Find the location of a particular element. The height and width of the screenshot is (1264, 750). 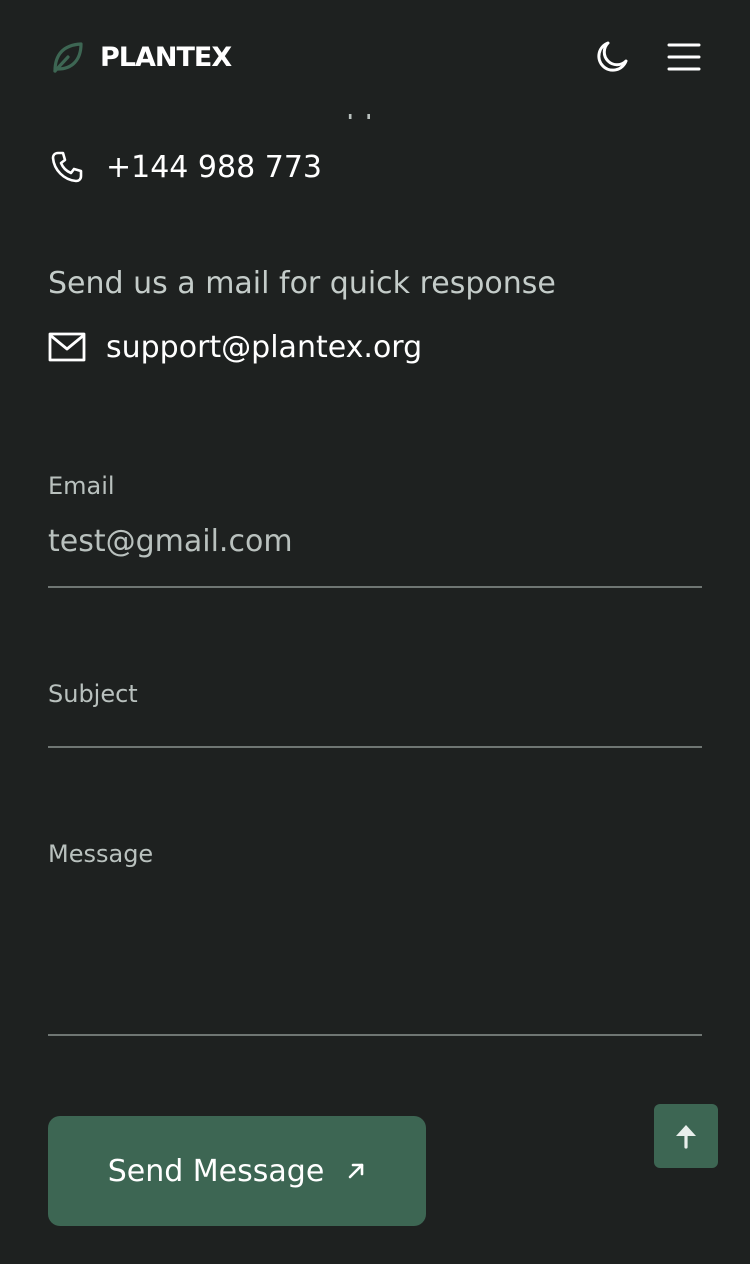

phone-number: +144 988 773 is located at coordinates (214, 167).